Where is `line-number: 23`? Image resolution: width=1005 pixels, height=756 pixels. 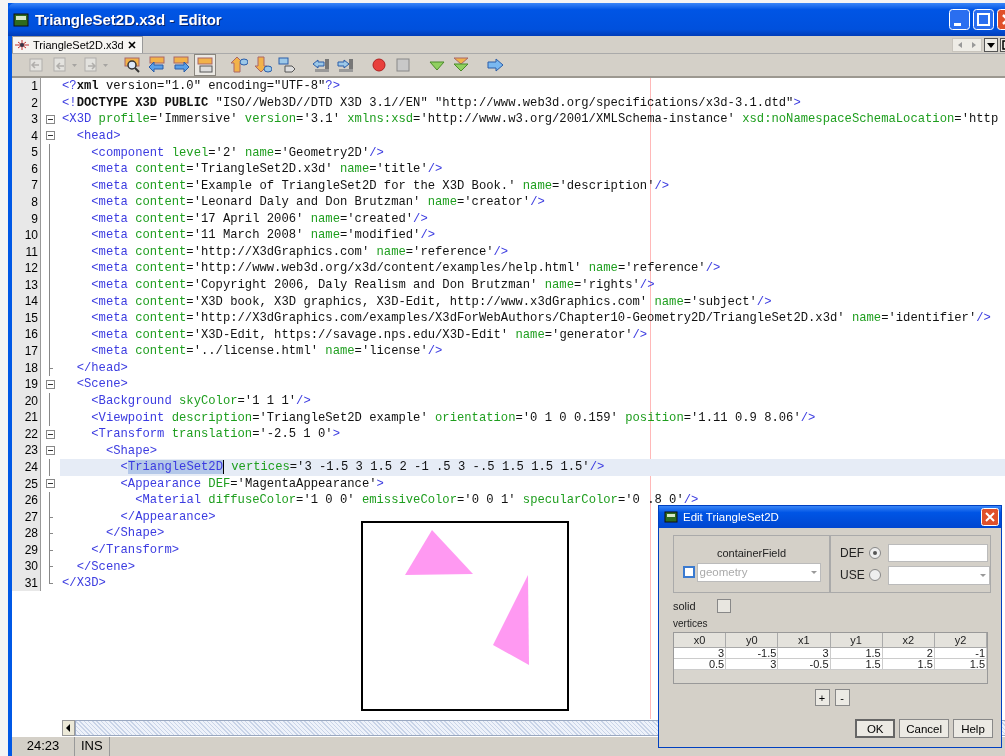 line-number: 23 is located at coordinates (26, 450).